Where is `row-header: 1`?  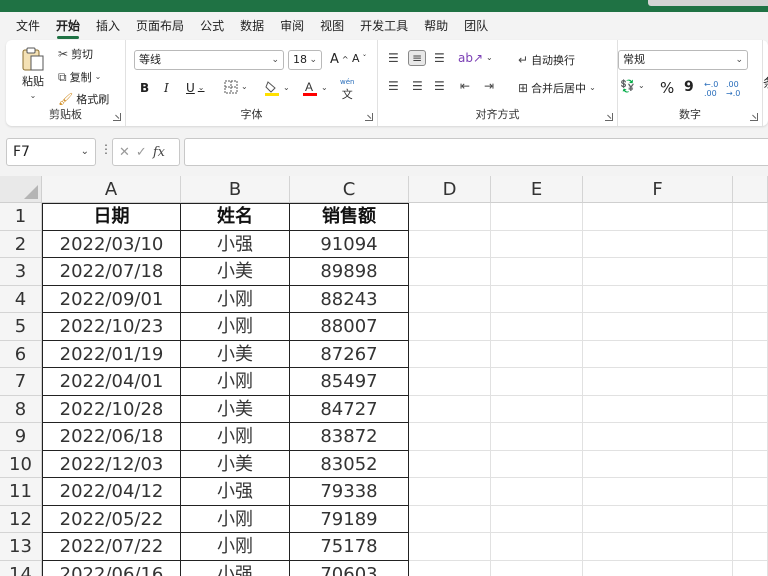
row-header: 1 is located at coordinates (21, 217).